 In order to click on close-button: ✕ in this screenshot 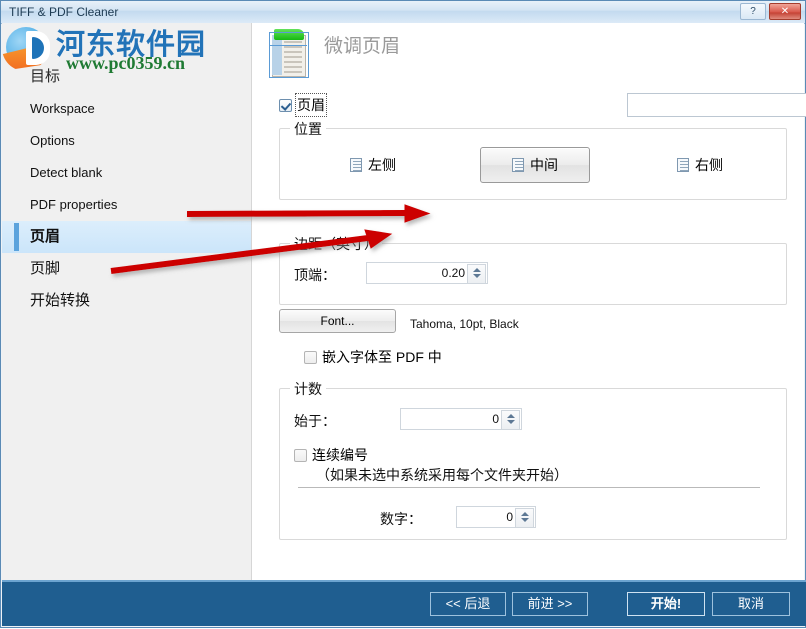, I will do `click(785, 11)`.